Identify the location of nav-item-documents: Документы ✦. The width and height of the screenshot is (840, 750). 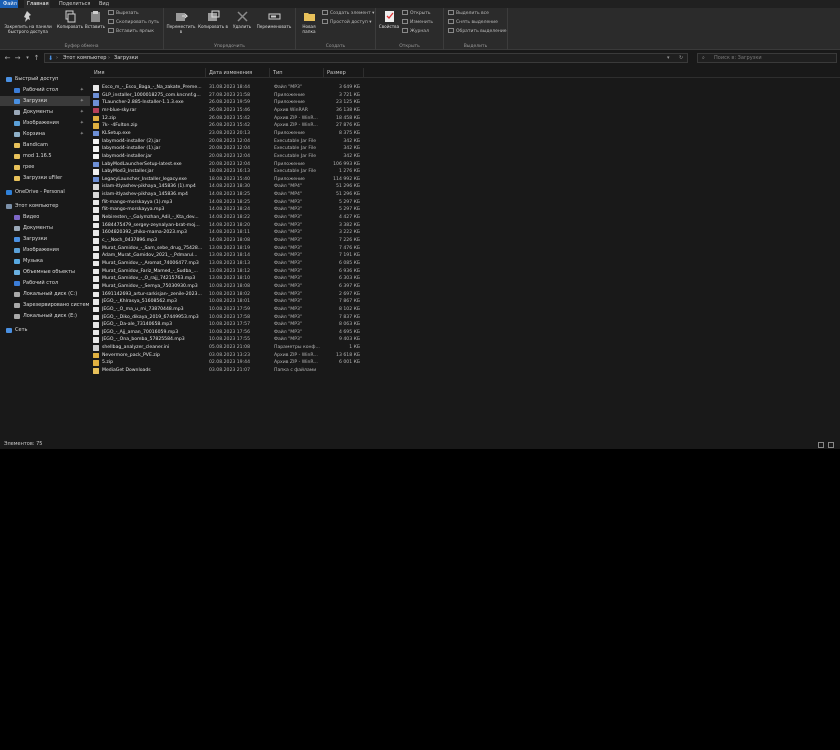
(45, 112).